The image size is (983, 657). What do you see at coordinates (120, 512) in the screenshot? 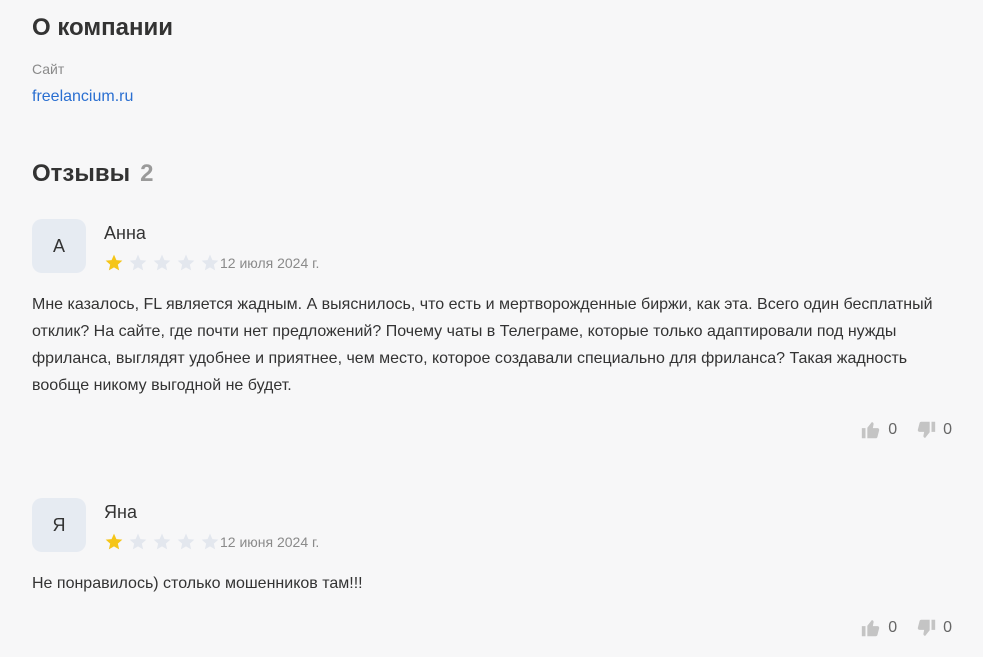
I see `review-author: Яна` at bounding box center [120, 512].